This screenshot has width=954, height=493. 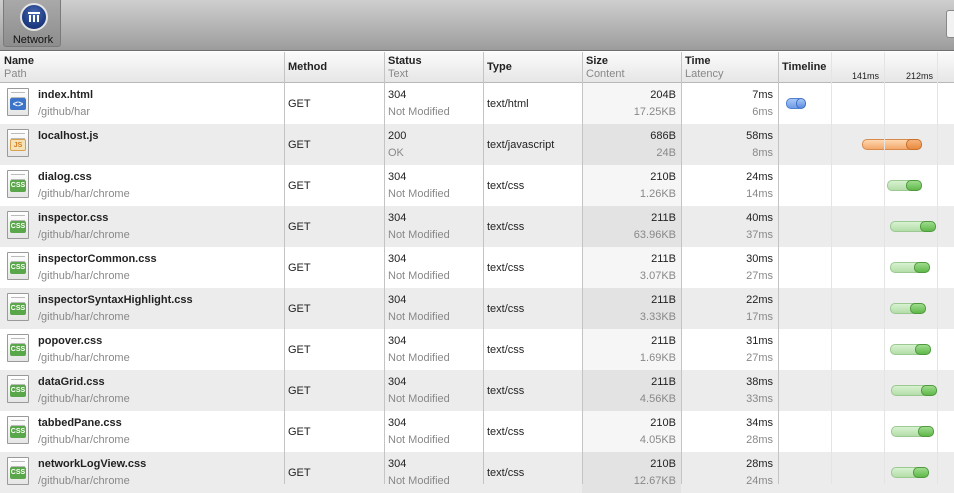 What do you see at coordinates (18, 143) in the screenshot?
I see `js-file-icon: JS` at bounding box center [18, 143].